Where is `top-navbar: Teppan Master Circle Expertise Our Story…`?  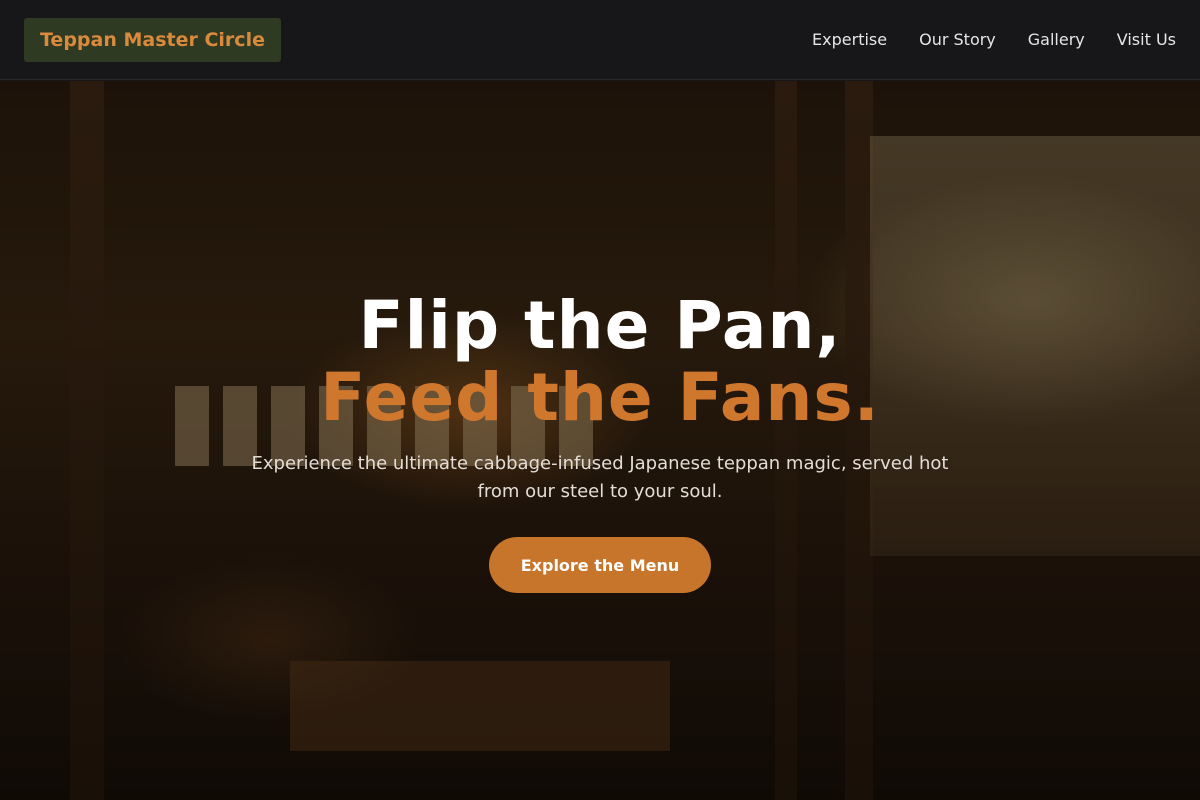
top-navbar: Teppan Master Circle Expertise Our Story… is located at coordinates (600, 40).